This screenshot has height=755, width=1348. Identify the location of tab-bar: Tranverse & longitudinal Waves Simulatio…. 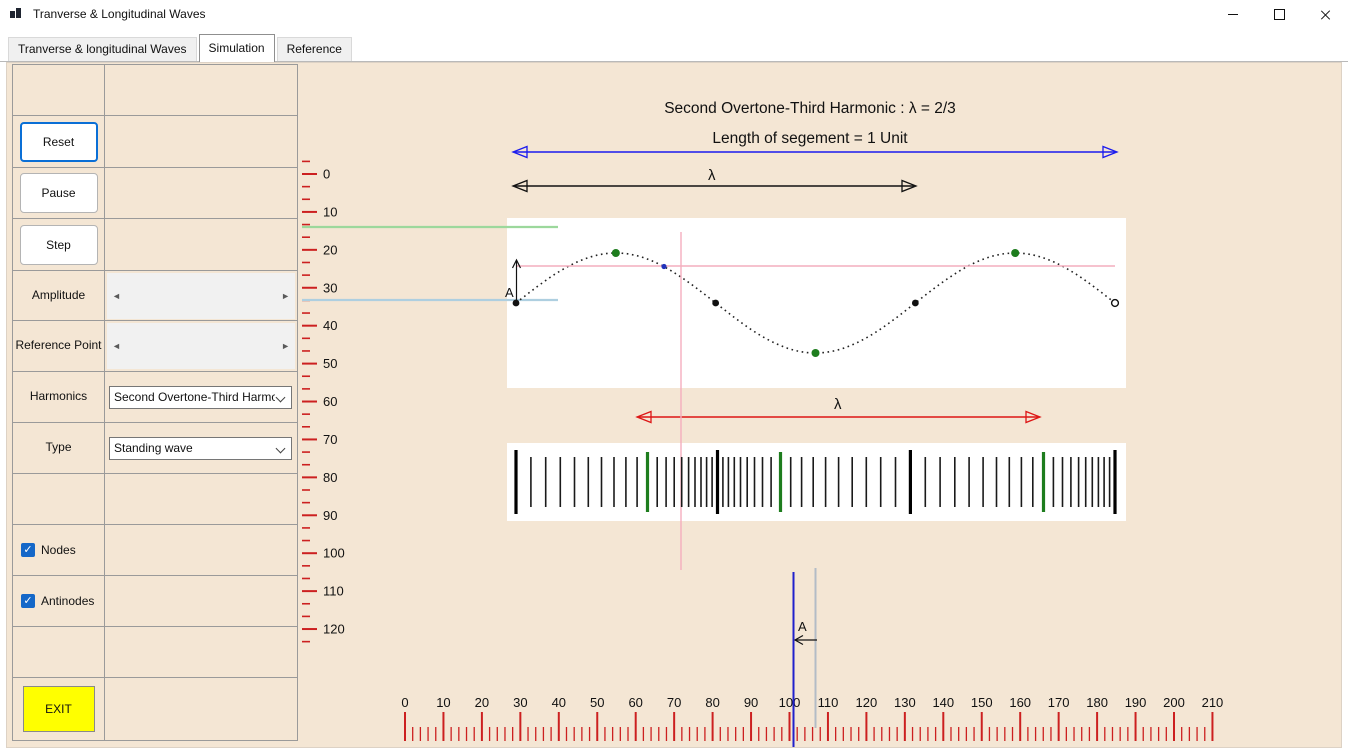
(674, 45).